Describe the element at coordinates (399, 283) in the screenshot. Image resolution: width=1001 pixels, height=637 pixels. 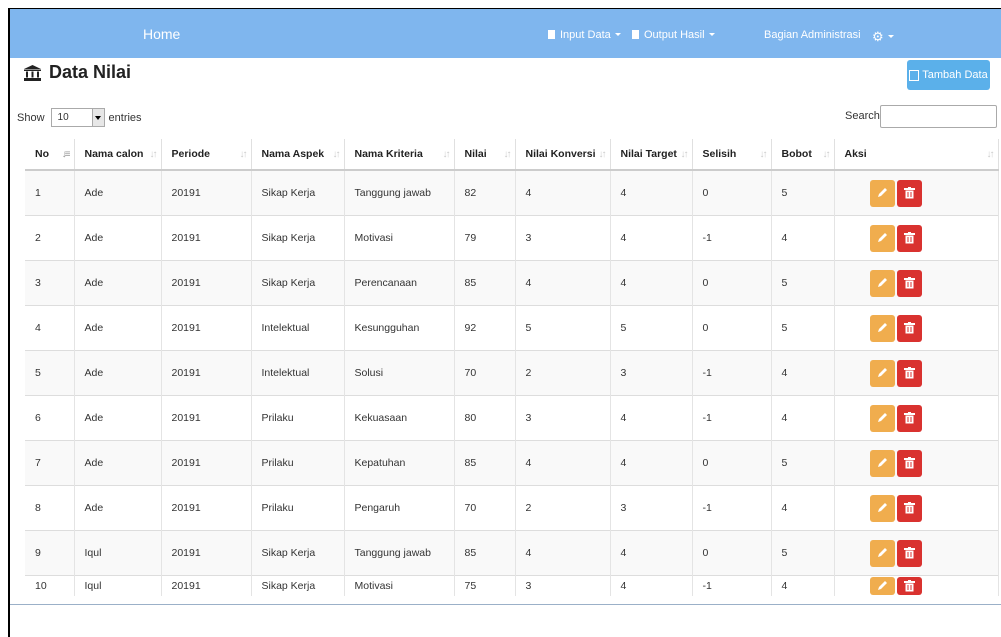
I see `cell-nama-kriteria: Perencanaan` at that location.